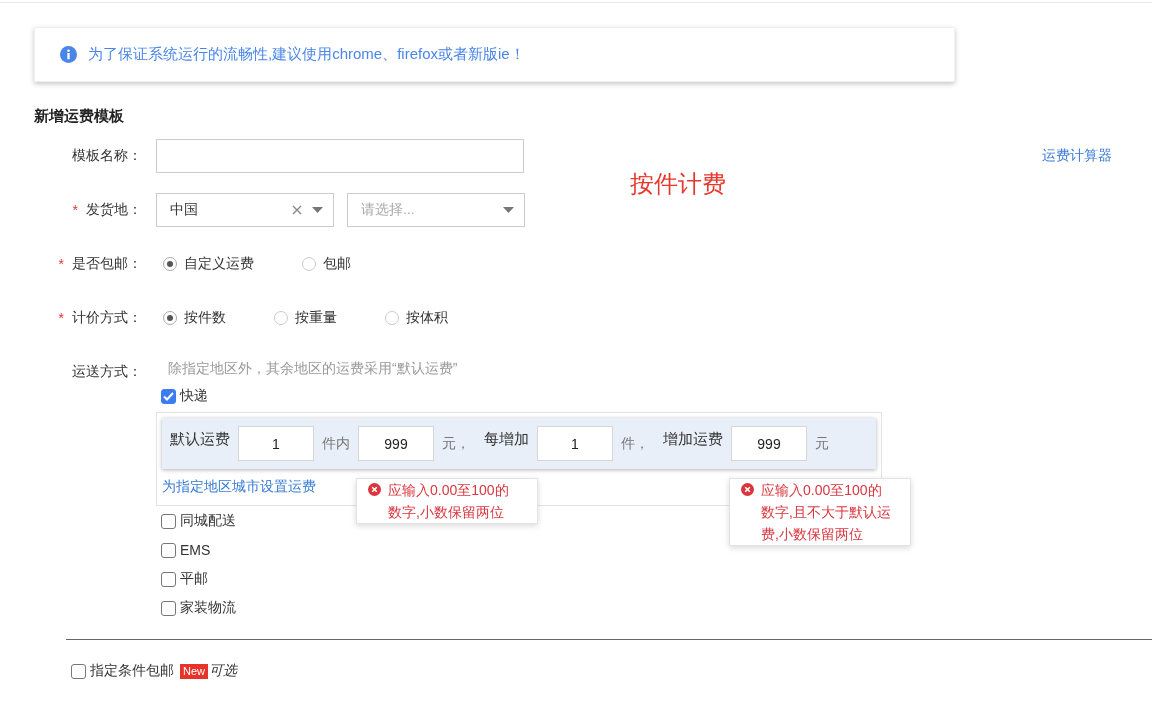 The width and height of the screenshot is (1152, 728). I want to click on info-icon, so click(68, 54).